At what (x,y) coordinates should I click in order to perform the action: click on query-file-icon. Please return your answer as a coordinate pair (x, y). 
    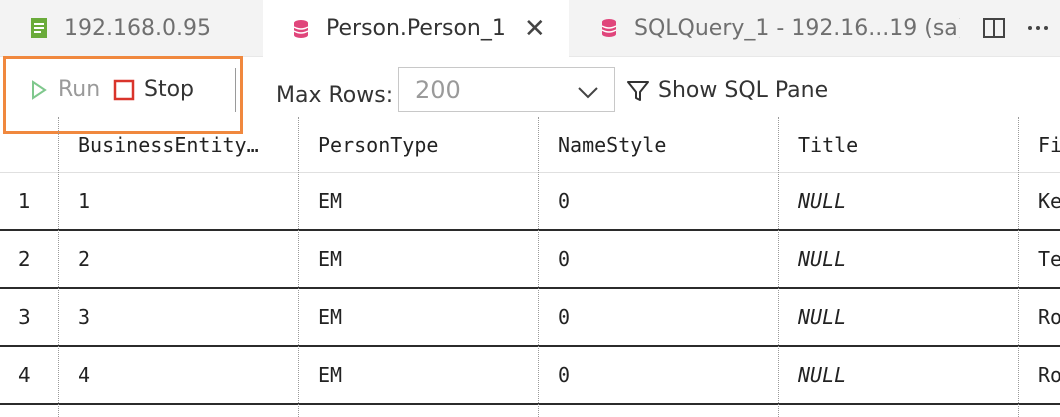
    Looking at the image, I should click on (39, 28).